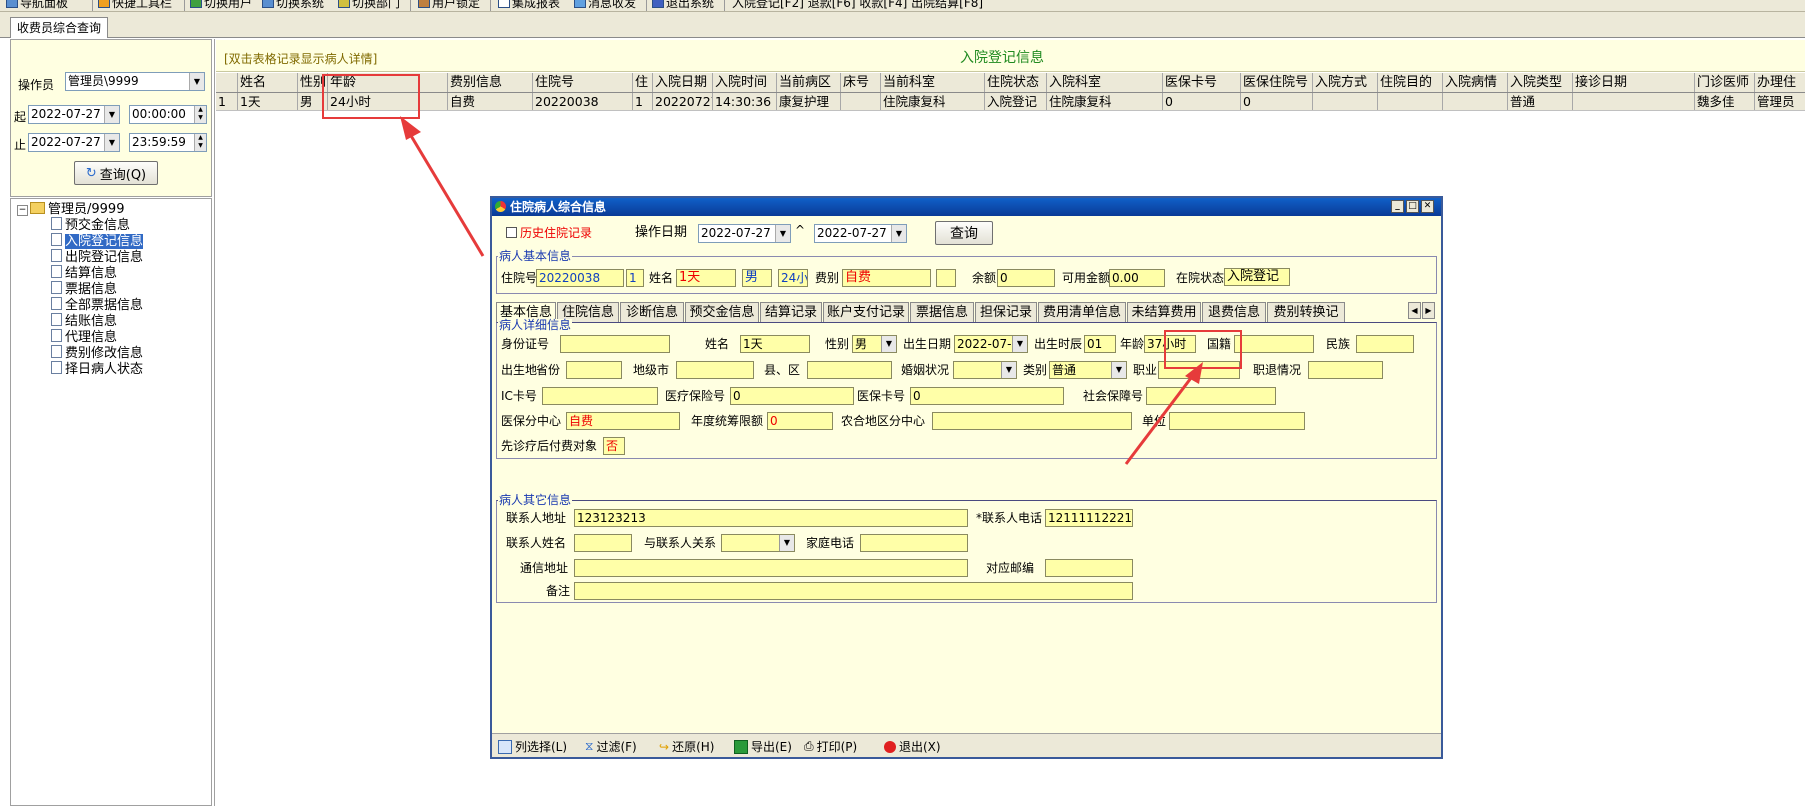 The height and width of the screenshot is (806, 1805). Describe the element at coordinates (116, 173) in the screenshot. I see `left-query-button: ↻ 查询(Q)` at that location.